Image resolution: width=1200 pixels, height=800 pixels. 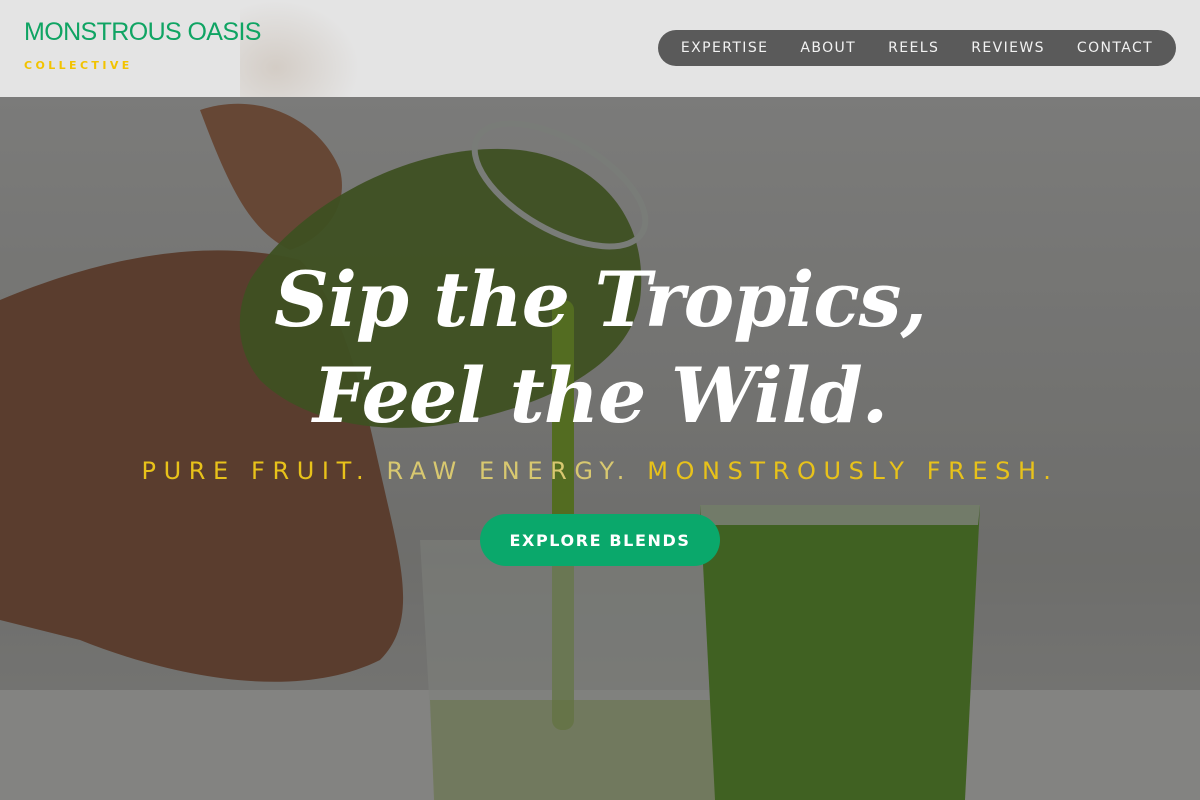 I want to click on nav-item-about: ABOUT, so click(x=828, y=48).